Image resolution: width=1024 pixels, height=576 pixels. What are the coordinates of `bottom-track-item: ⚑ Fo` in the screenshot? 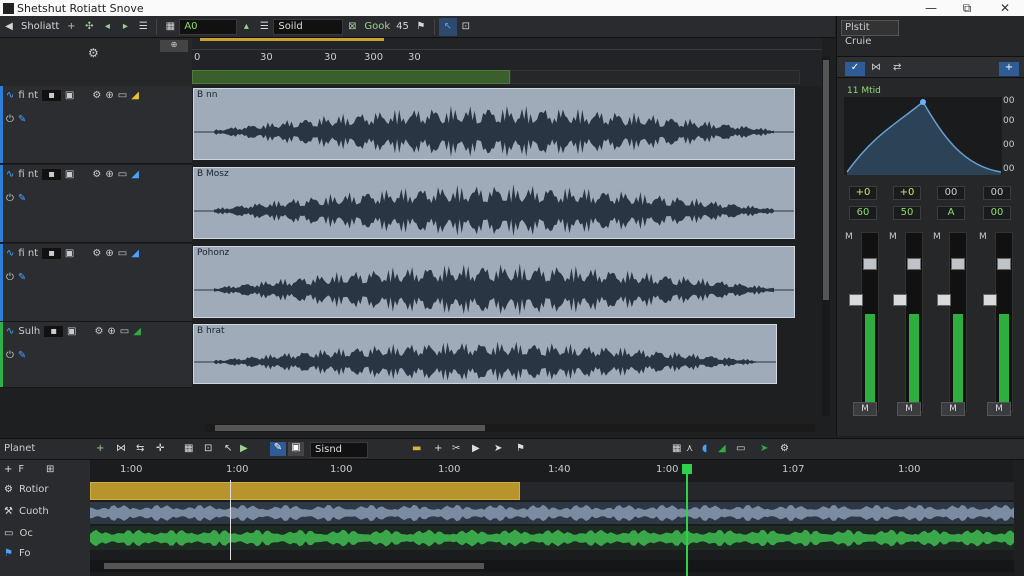 It's located at (17, 553).